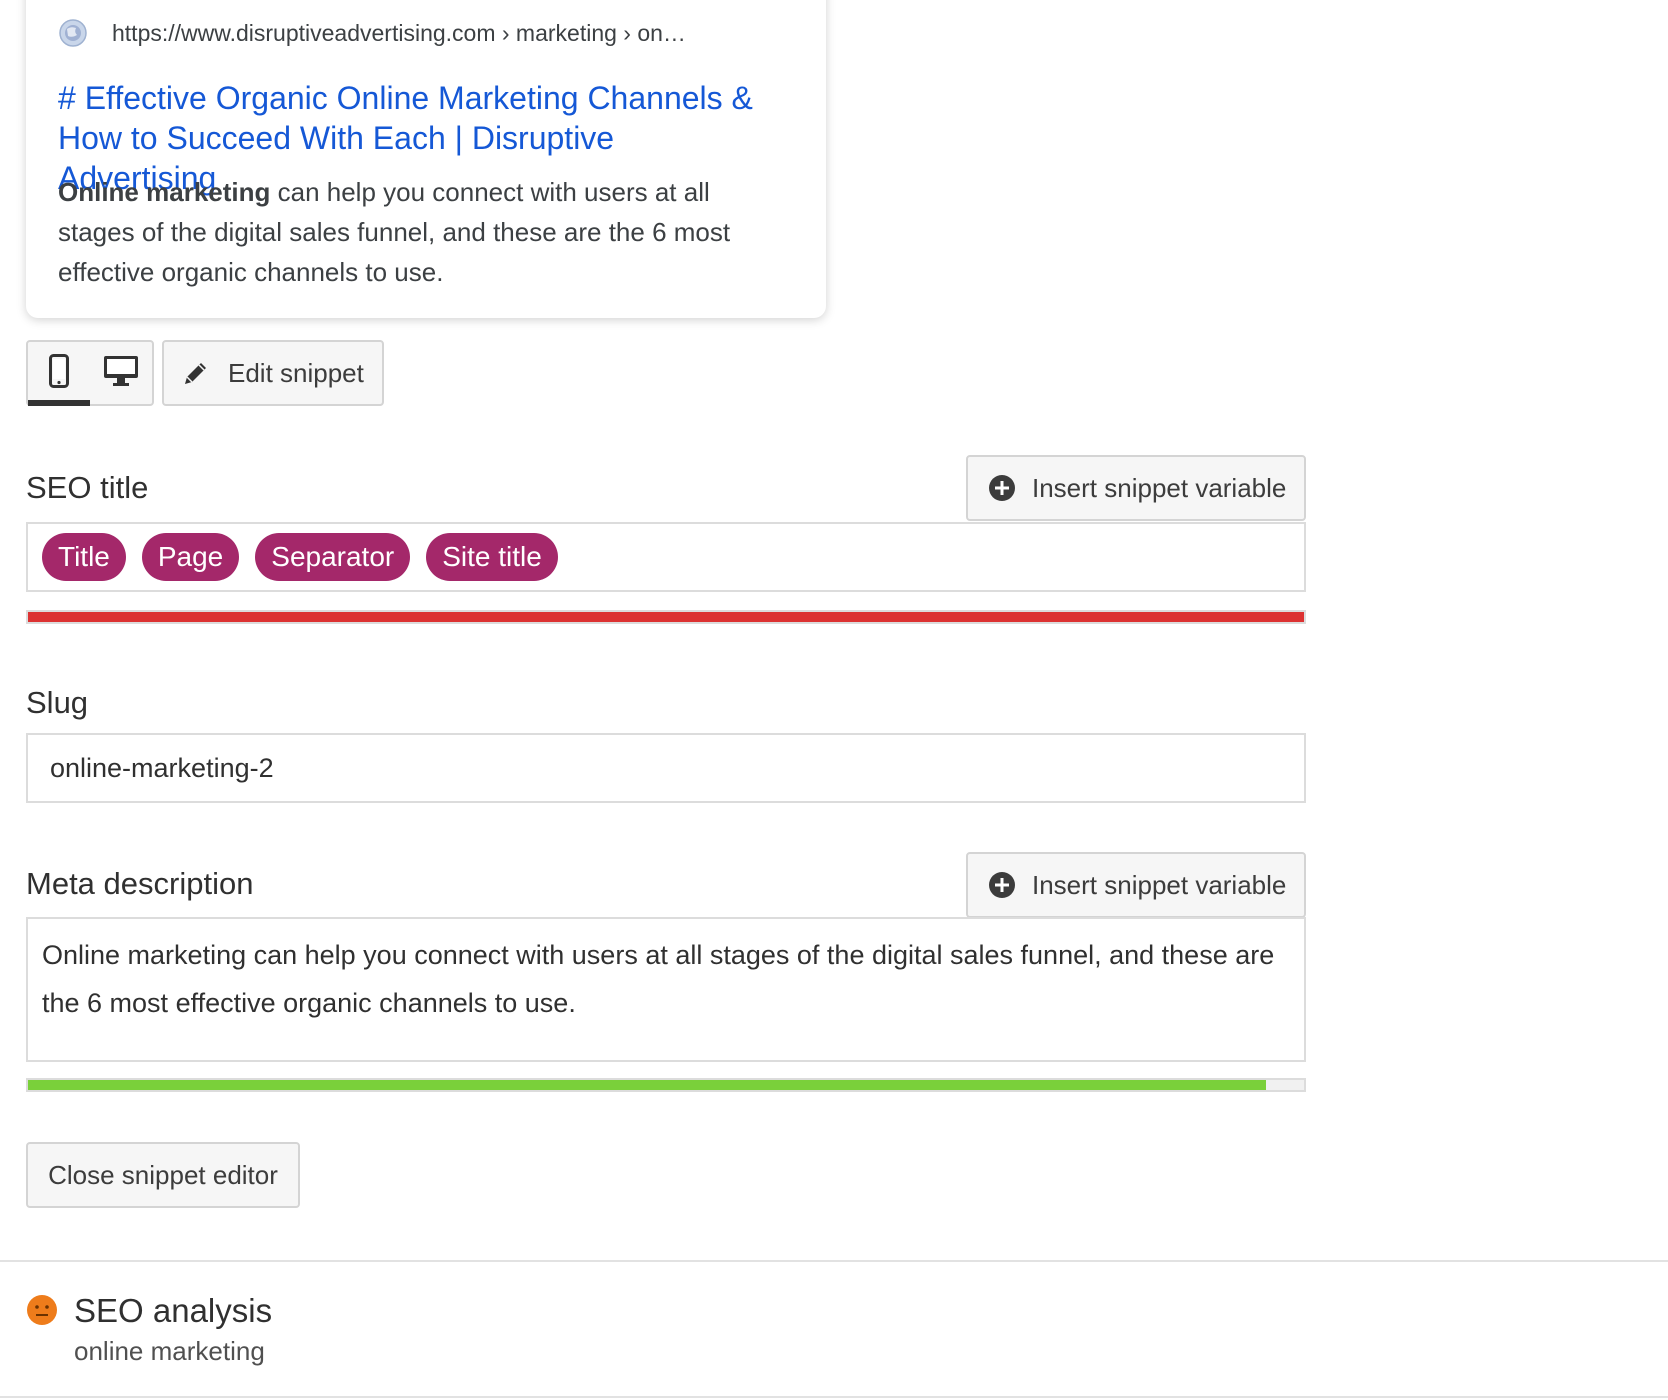 The width and height of the screenshot is (1668, 1400). Describe the element at coordinates (164, 192) in the screenshot. I see `preview-description-keyword: Online marketing` at that location.